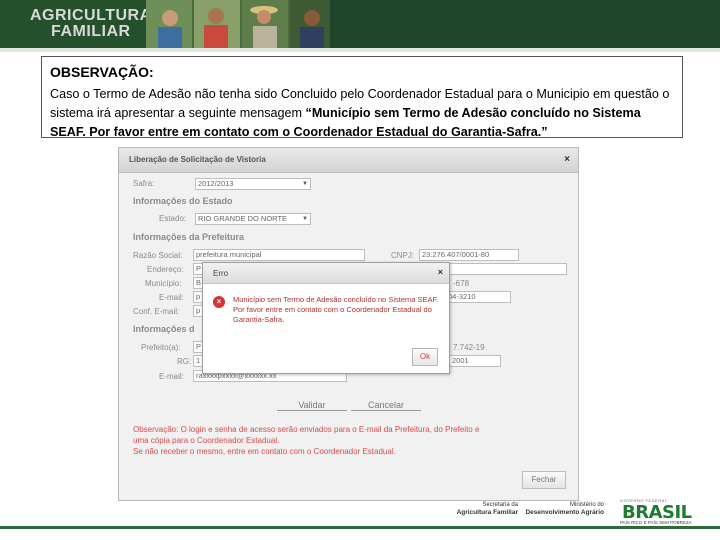 Image resolution: width=720 pixels, height=540 pixels. I want to click on telefone-value: -678, so click(461, 283).